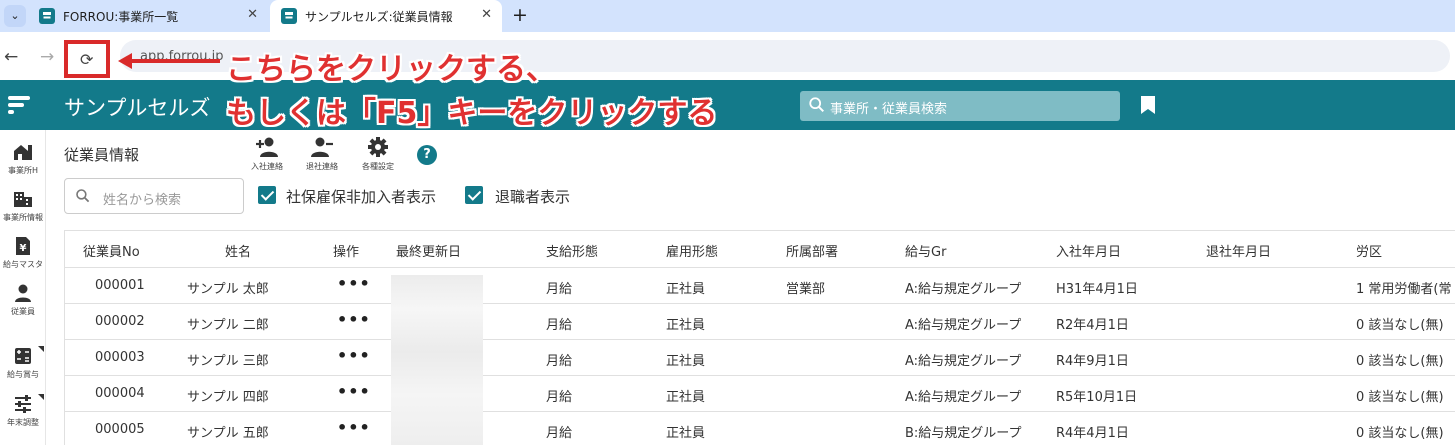 Image resolution: width=1455 pixels, height=445 pixels. Describe the element at coordinates (812, 250) in the screenshot. I see `column-header: 所属部署` at that location.